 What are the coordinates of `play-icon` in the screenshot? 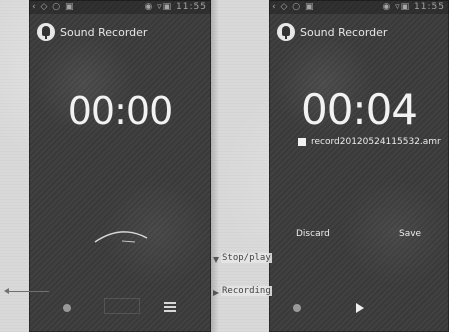 It's located at (360, 308).